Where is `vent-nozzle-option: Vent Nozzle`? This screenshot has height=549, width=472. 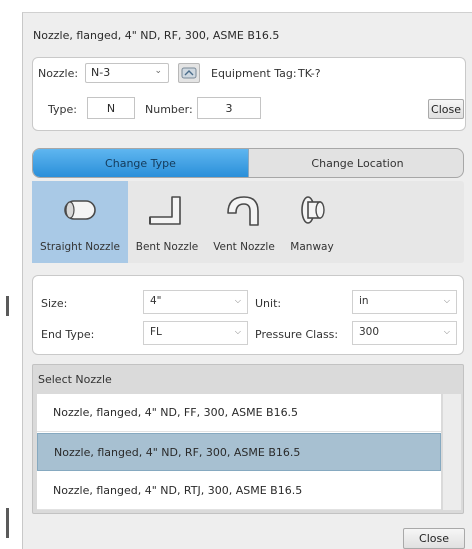
vent-nozzle-option: Vent Nozzle is located at coordinates (244, 222).